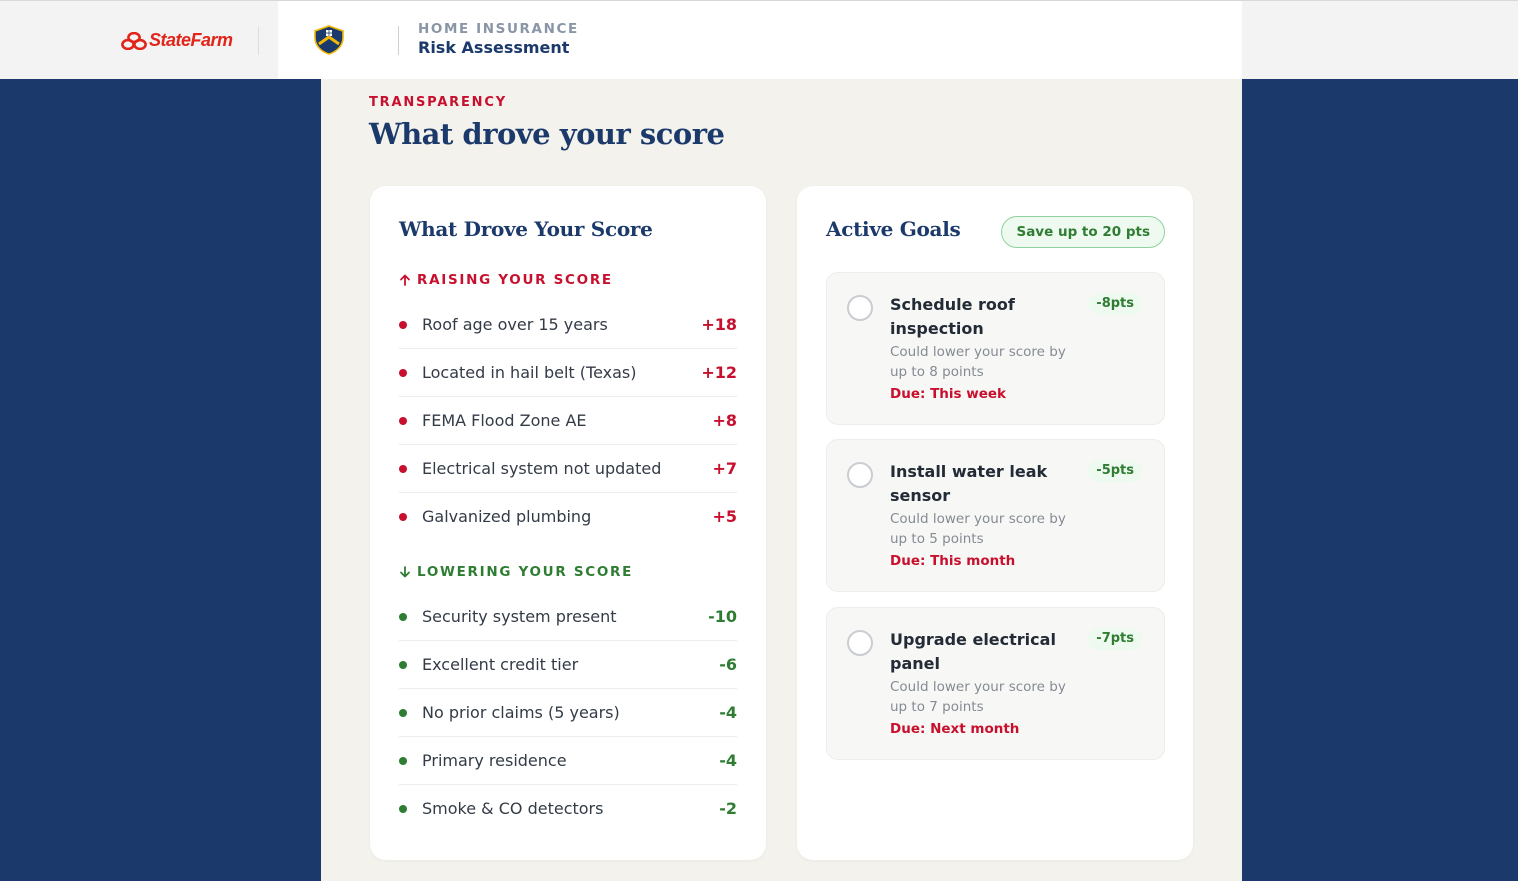 Image resolution: width=1518 pixels, height=881 pixels. What do you see at coordinates (519, 616) in the screenshot?
I see `factor-label: Security system present` at bounding box center [519, 616].